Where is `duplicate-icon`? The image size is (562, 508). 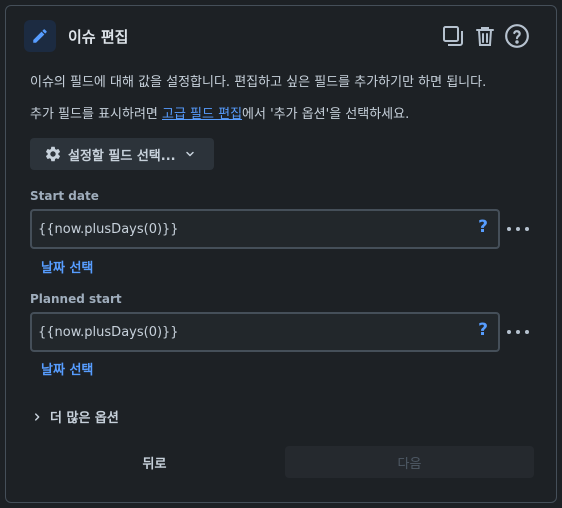
duplicate-icon is located at coordinates (453, 36).